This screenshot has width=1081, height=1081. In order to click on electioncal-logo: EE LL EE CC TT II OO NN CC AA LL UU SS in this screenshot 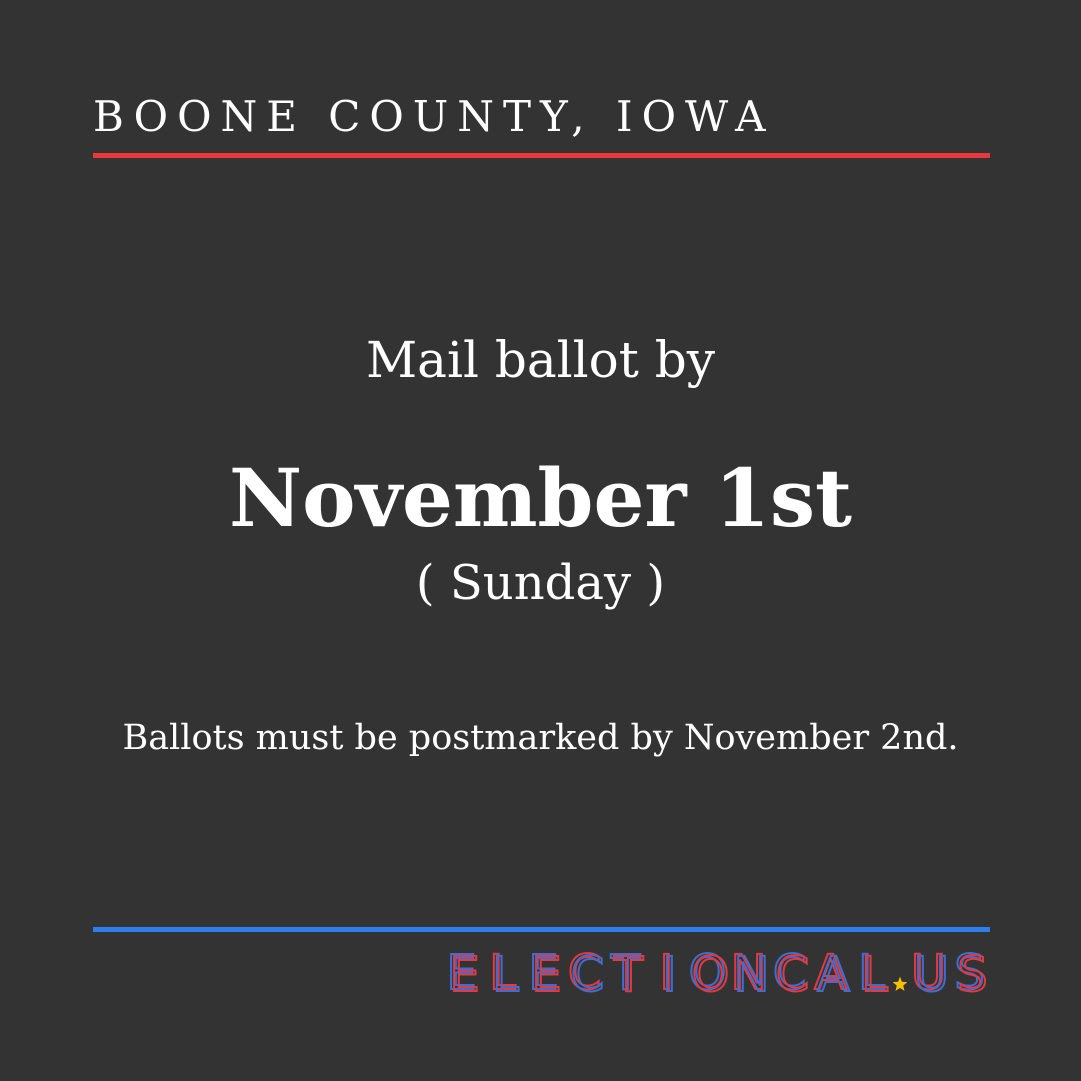, I will do `click(715, 974)`.